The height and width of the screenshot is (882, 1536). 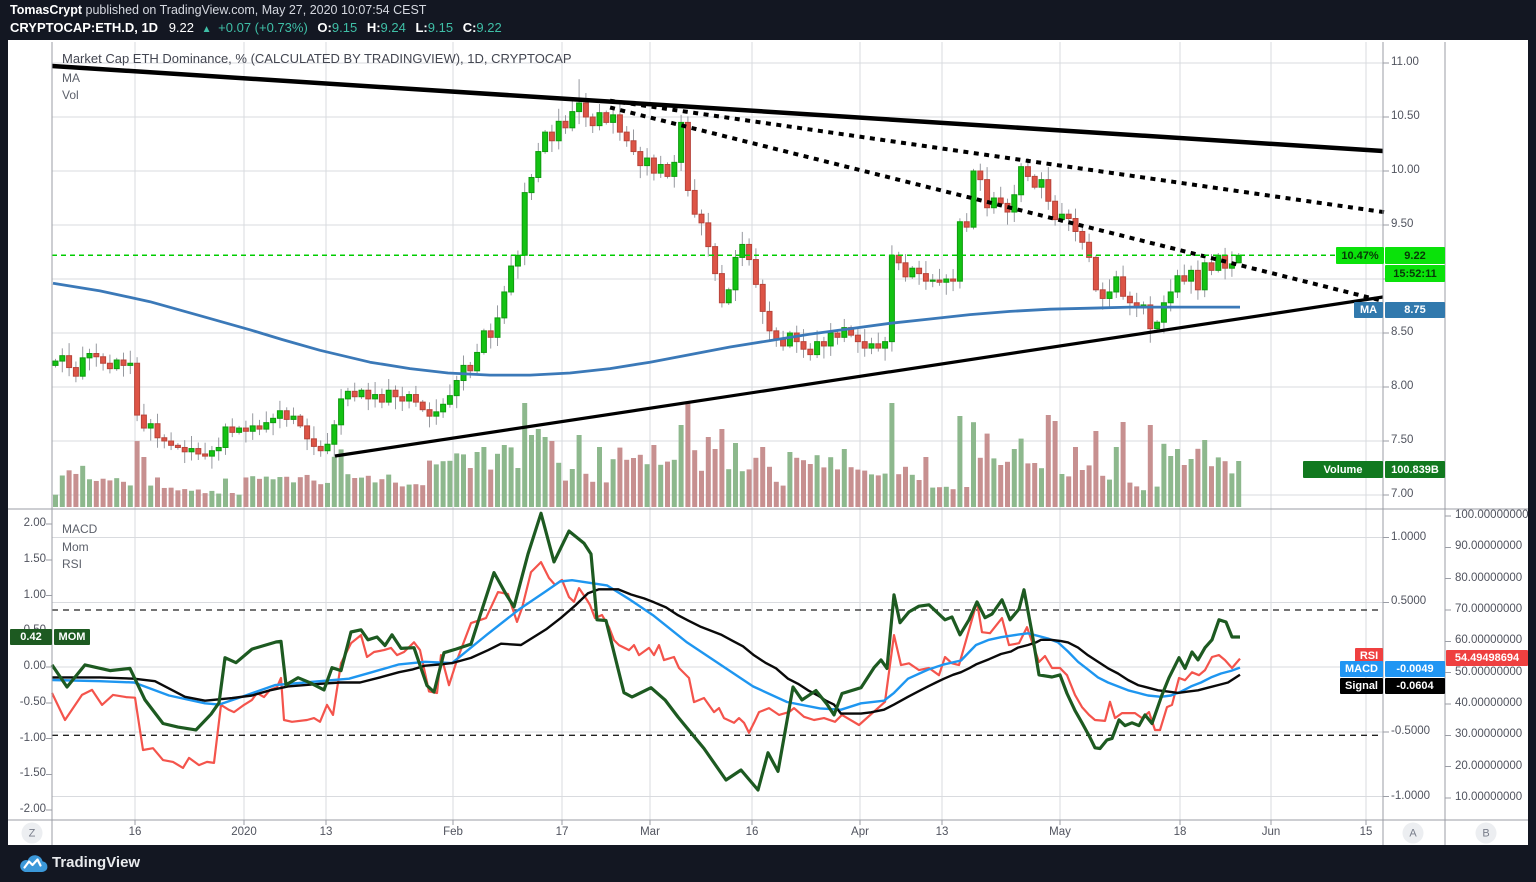 I want to click on volume-edge-tag: Volume, so click(x=1343, y=469).